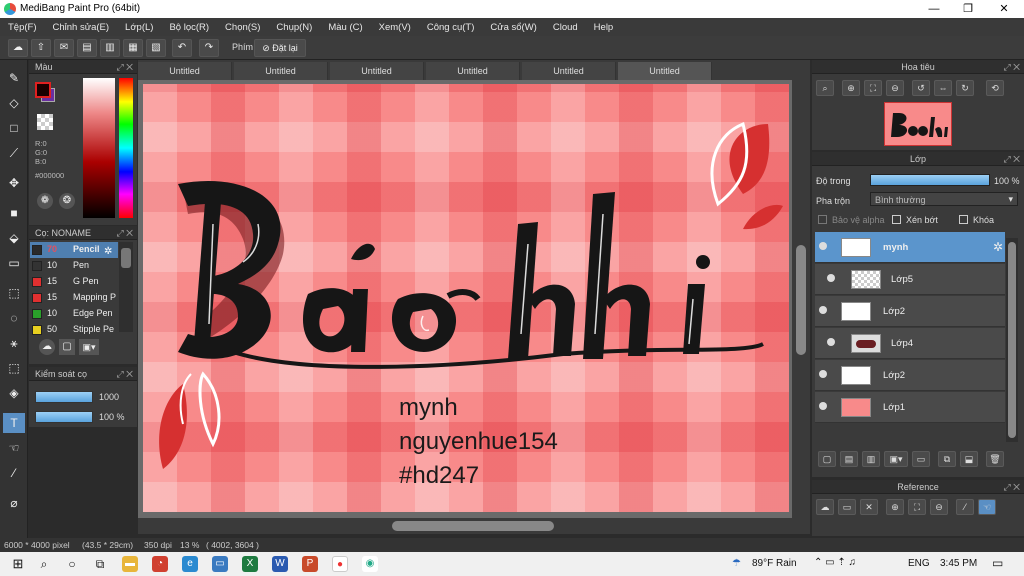 The width and height of the screenshot is (1024, 576). What do you see at coordinates (14, 263) in the screenshot?
I see `gradient-tool-icon: ▭` at bounding box center [14, 263].